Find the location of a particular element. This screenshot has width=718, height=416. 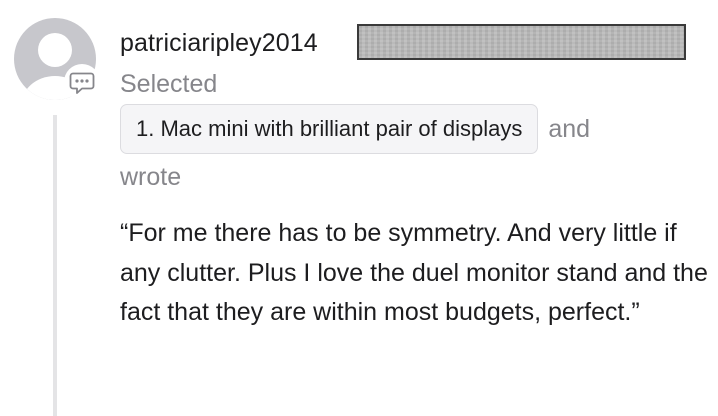

wrote-label: wrote is located at coordinates (151, 177).